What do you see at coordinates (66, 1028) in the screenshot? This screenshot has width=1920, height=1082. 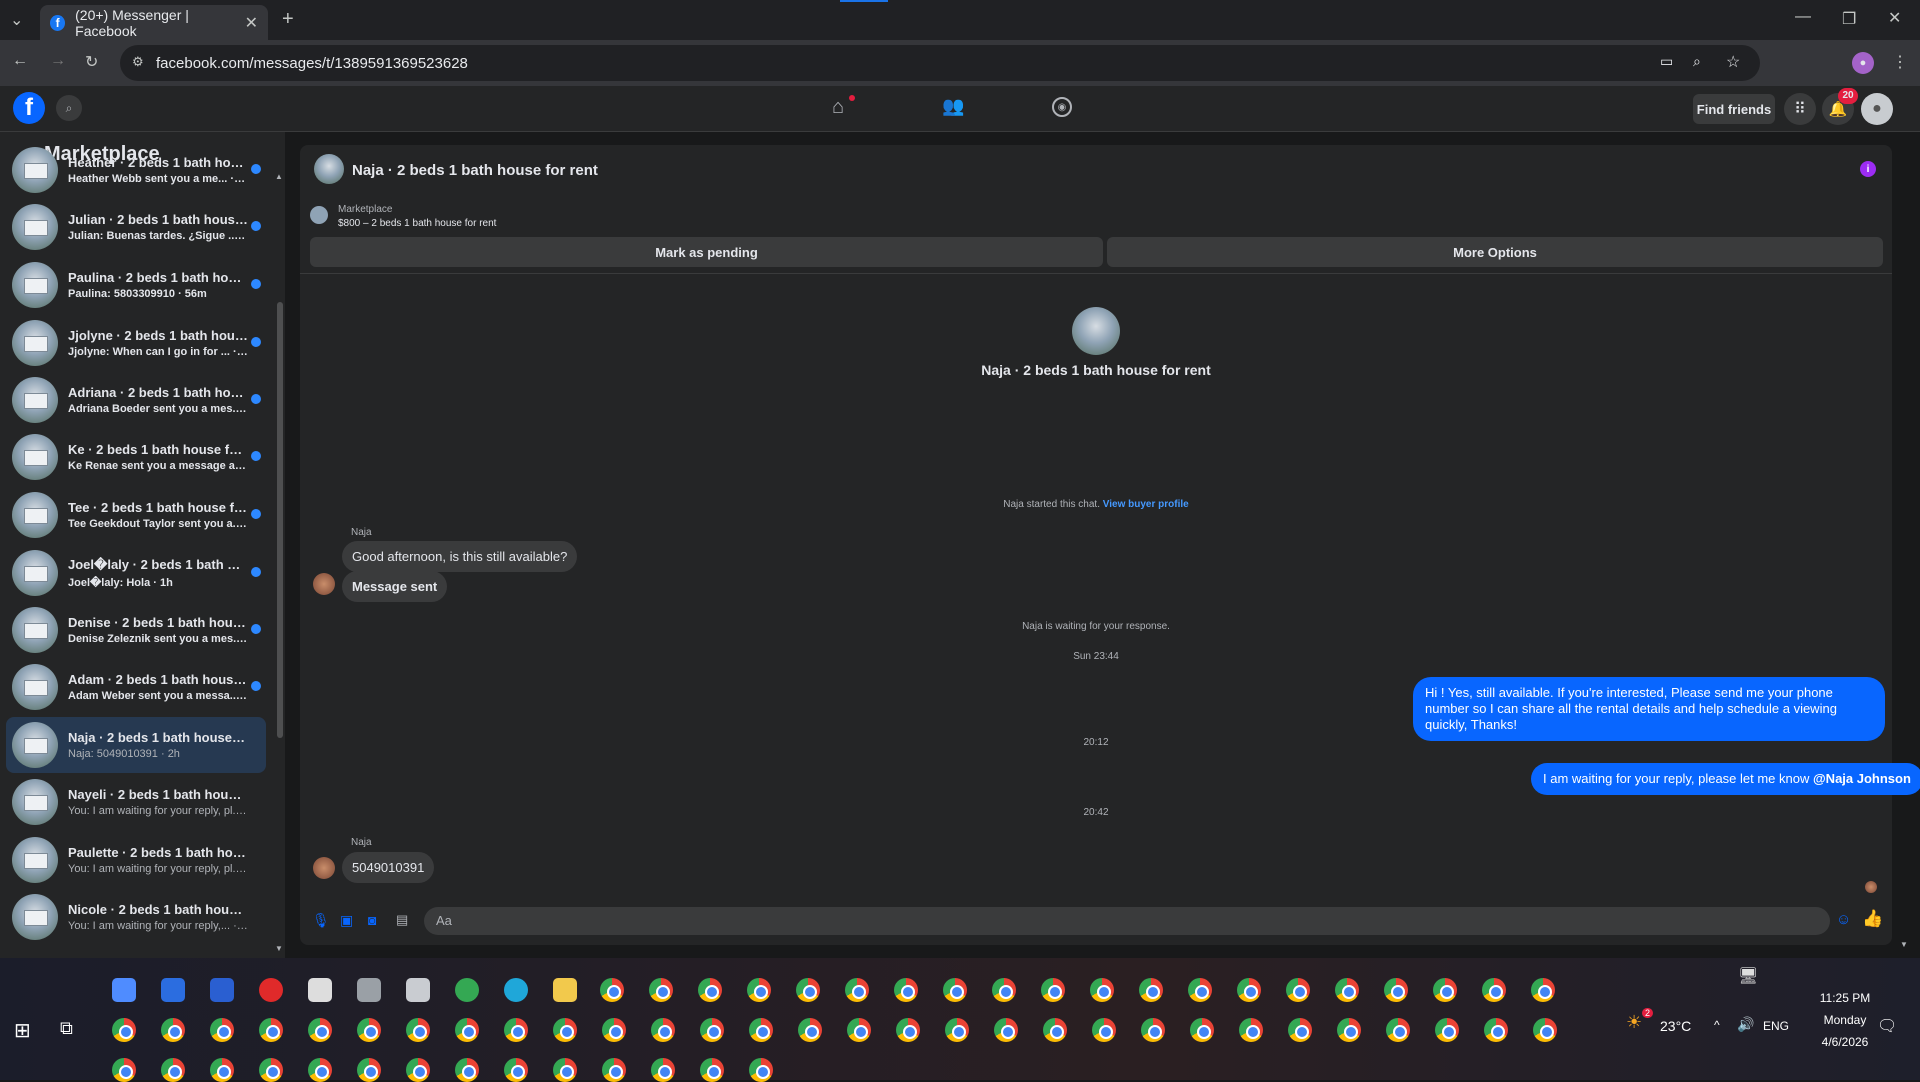 I see `task-view-icon: ⧉` at bounding box center [66, 1028].